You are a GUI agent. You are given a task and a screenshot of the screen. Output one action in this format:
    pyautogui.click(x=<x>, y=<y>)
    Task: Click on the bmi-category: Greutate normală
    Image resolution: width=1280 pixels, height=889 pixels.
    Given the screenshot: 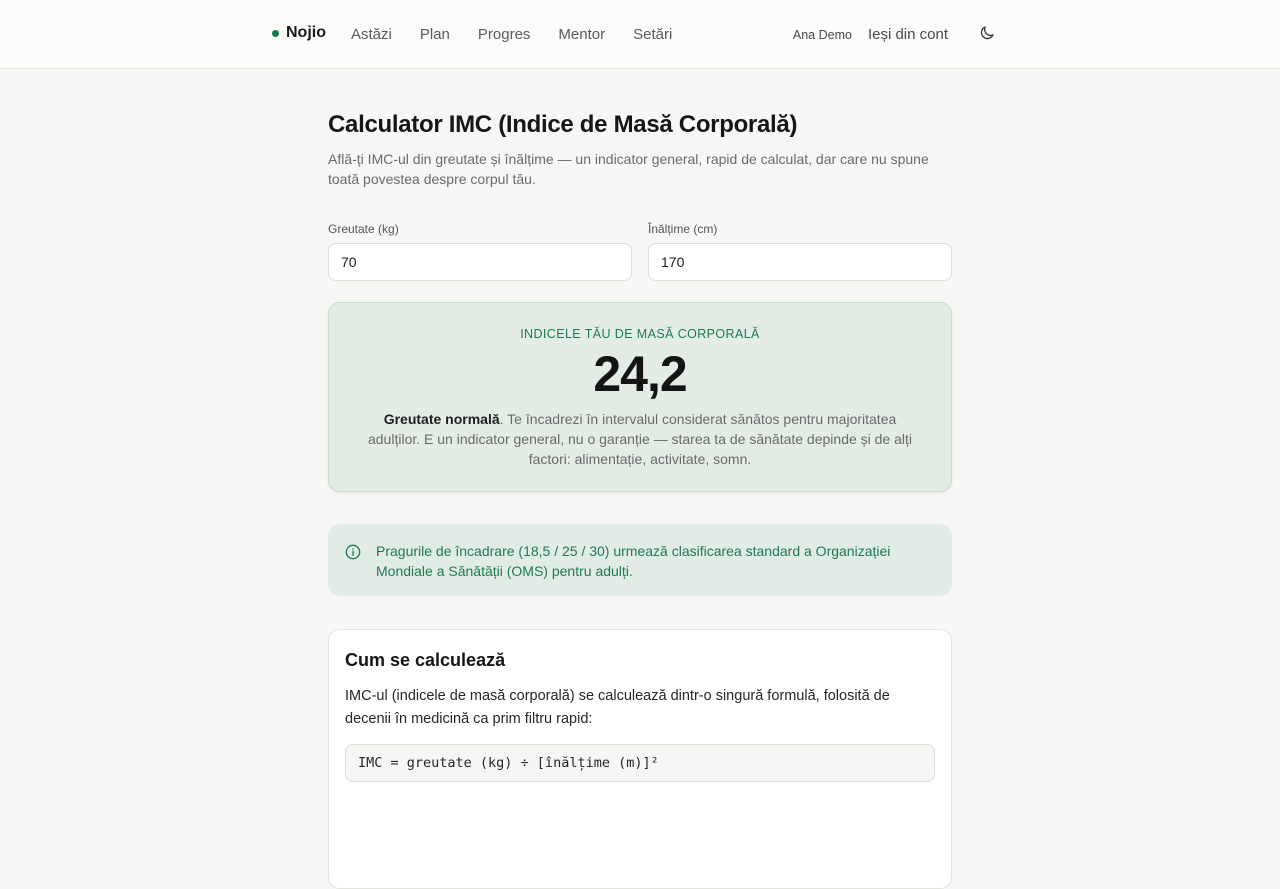 What is the action you would take?
    pyautogui.click(x=441, y=419)
    